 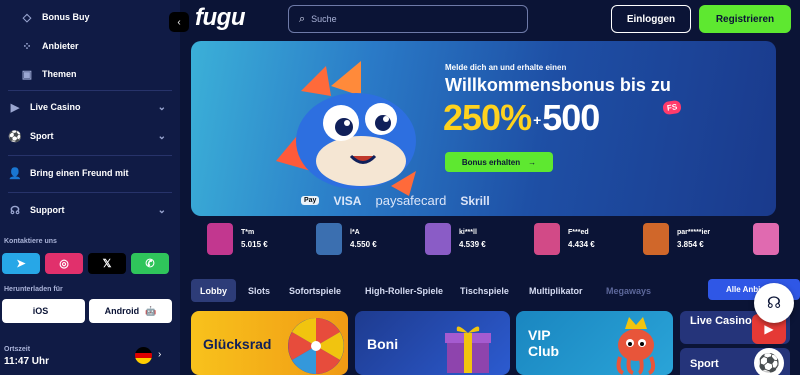 What do you see at coordinates (90, 210) in the screenshot?
I see `sidebar-item-support: ☊ Support ⌄` at bounding box center [90, 210].